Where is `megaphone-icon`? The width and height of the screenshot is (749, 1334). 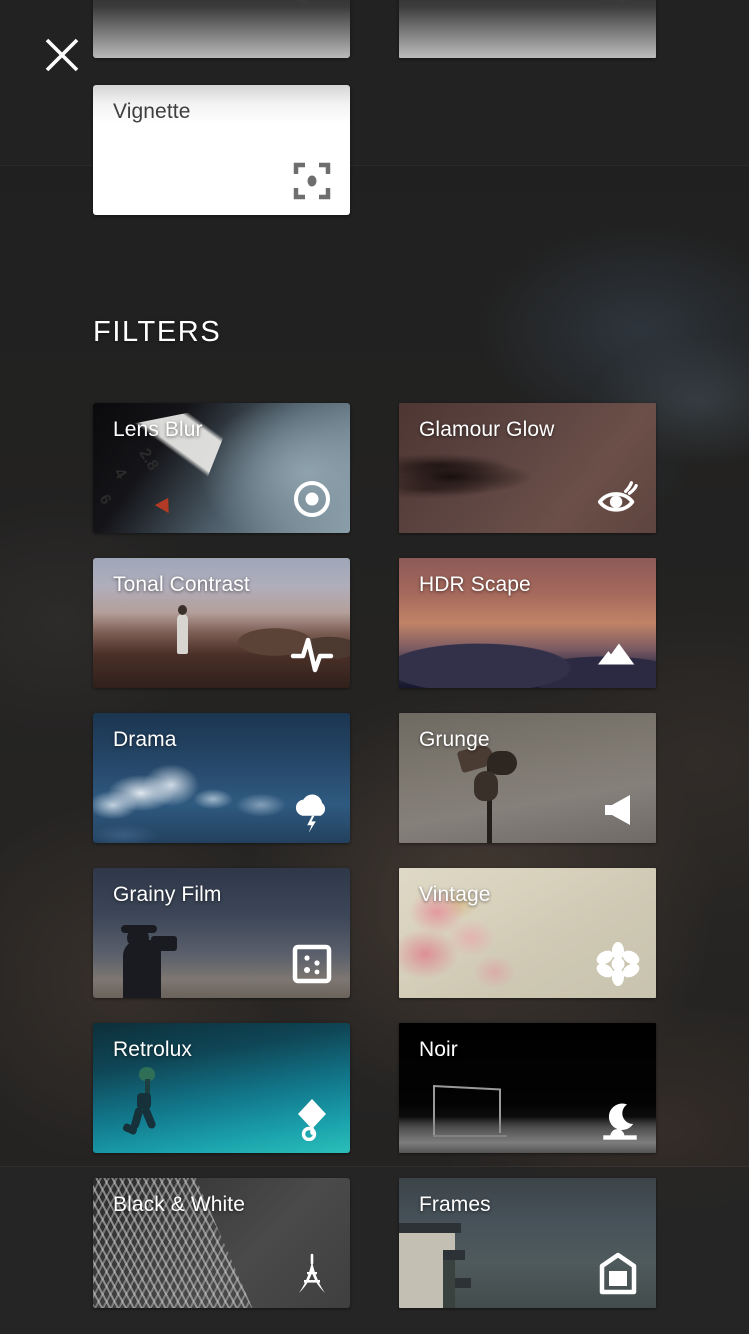
megaphone-icon is located at coordinates (618, 809).